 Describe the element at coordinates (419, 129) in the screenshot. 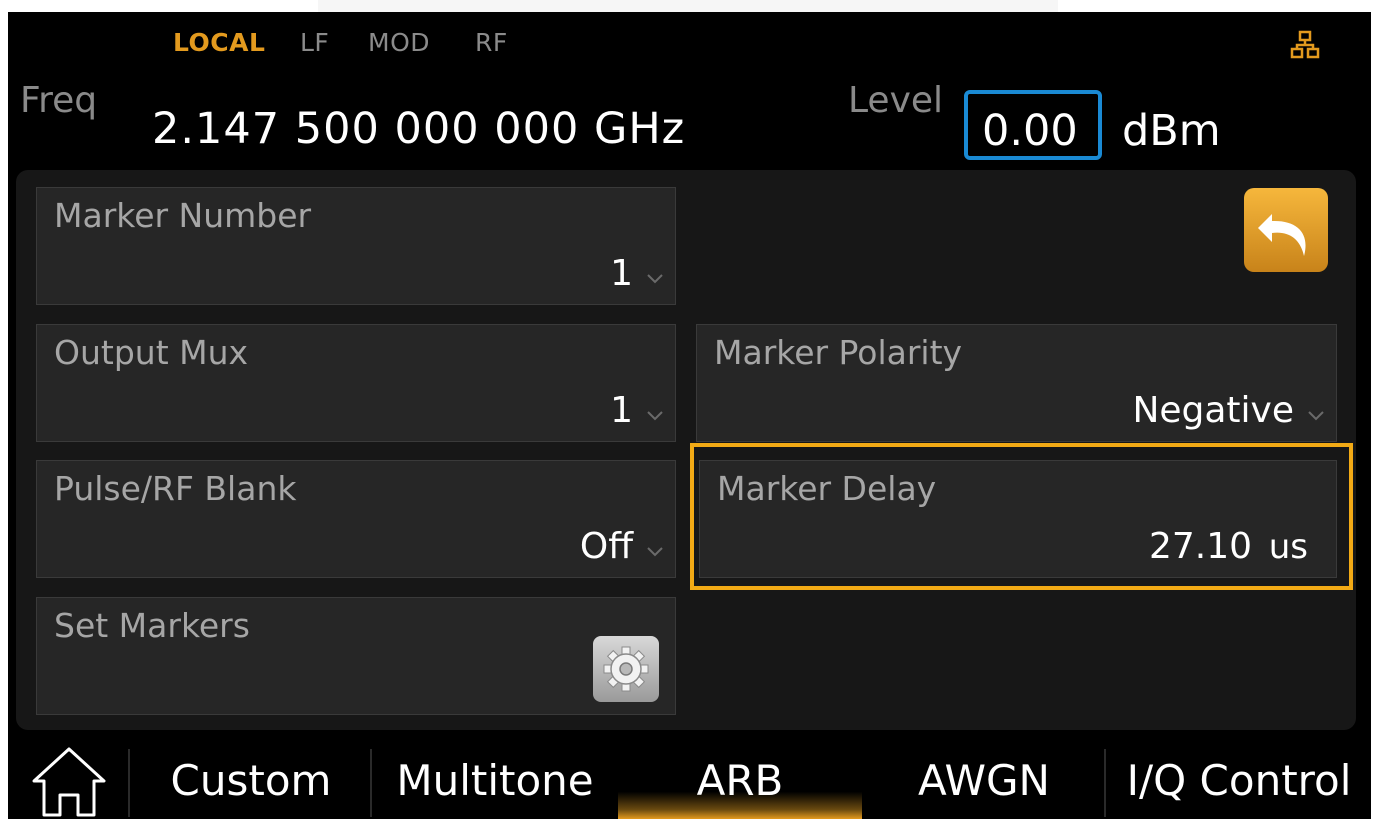

I see `freq-value: 2.147 500 000 000 GHz` at that location.